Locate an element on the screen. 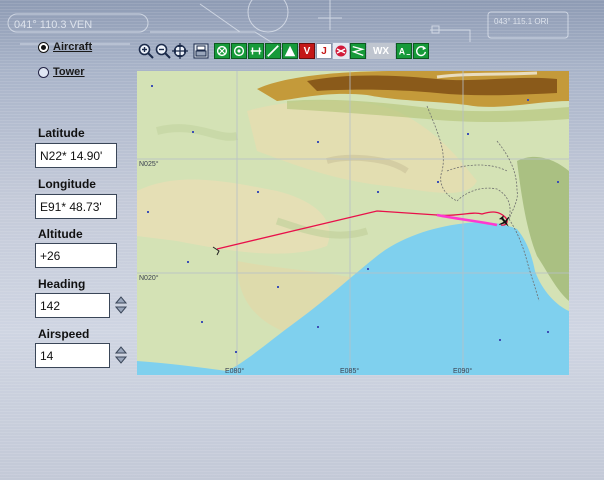 The height and width of the screenshot is (480, 604). altitude-field: +26 is located at coordinates (76, 255).